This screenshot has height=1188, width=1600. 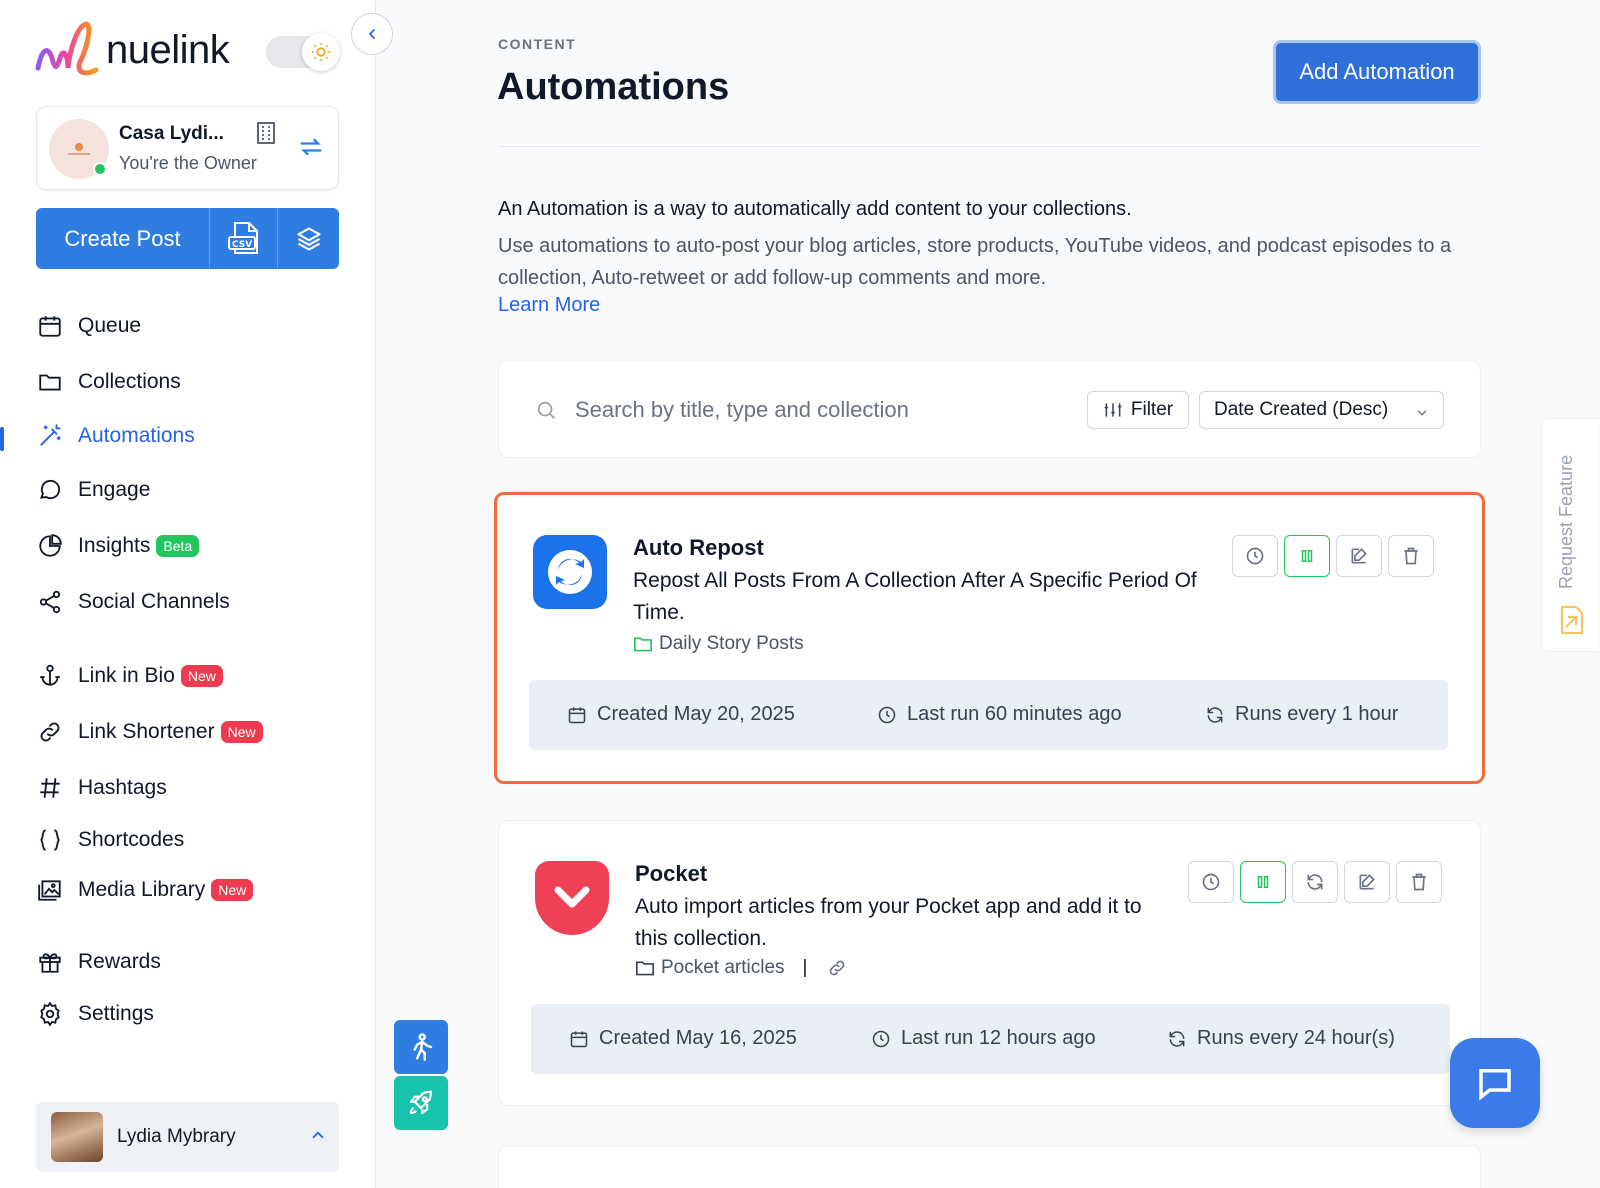 What do you see at coordinates (303, 52) in the screenshot?
I see `theme-toggle` at bounding box center [303, 52].